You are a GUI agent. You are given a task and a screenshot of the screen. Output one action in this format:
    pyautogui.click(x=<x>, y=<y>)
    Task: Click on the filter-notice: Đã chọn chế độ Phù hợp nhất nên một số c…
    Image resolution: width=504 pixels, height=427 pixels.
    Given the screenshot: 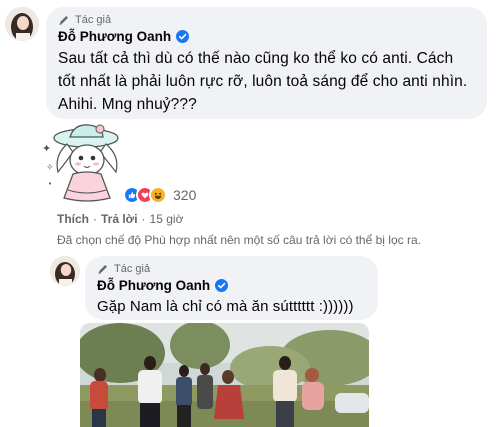 What is the action you would take?
    pyautogui.click(x=239, y=240)
    